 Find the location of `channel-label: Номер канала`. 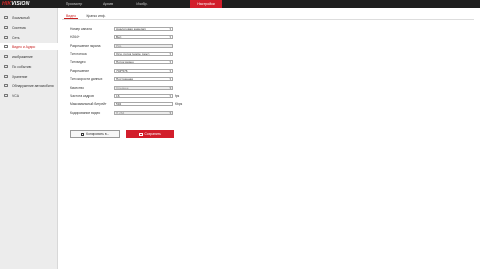

channel-label: Номер канала is located at coordinates (81, 29).